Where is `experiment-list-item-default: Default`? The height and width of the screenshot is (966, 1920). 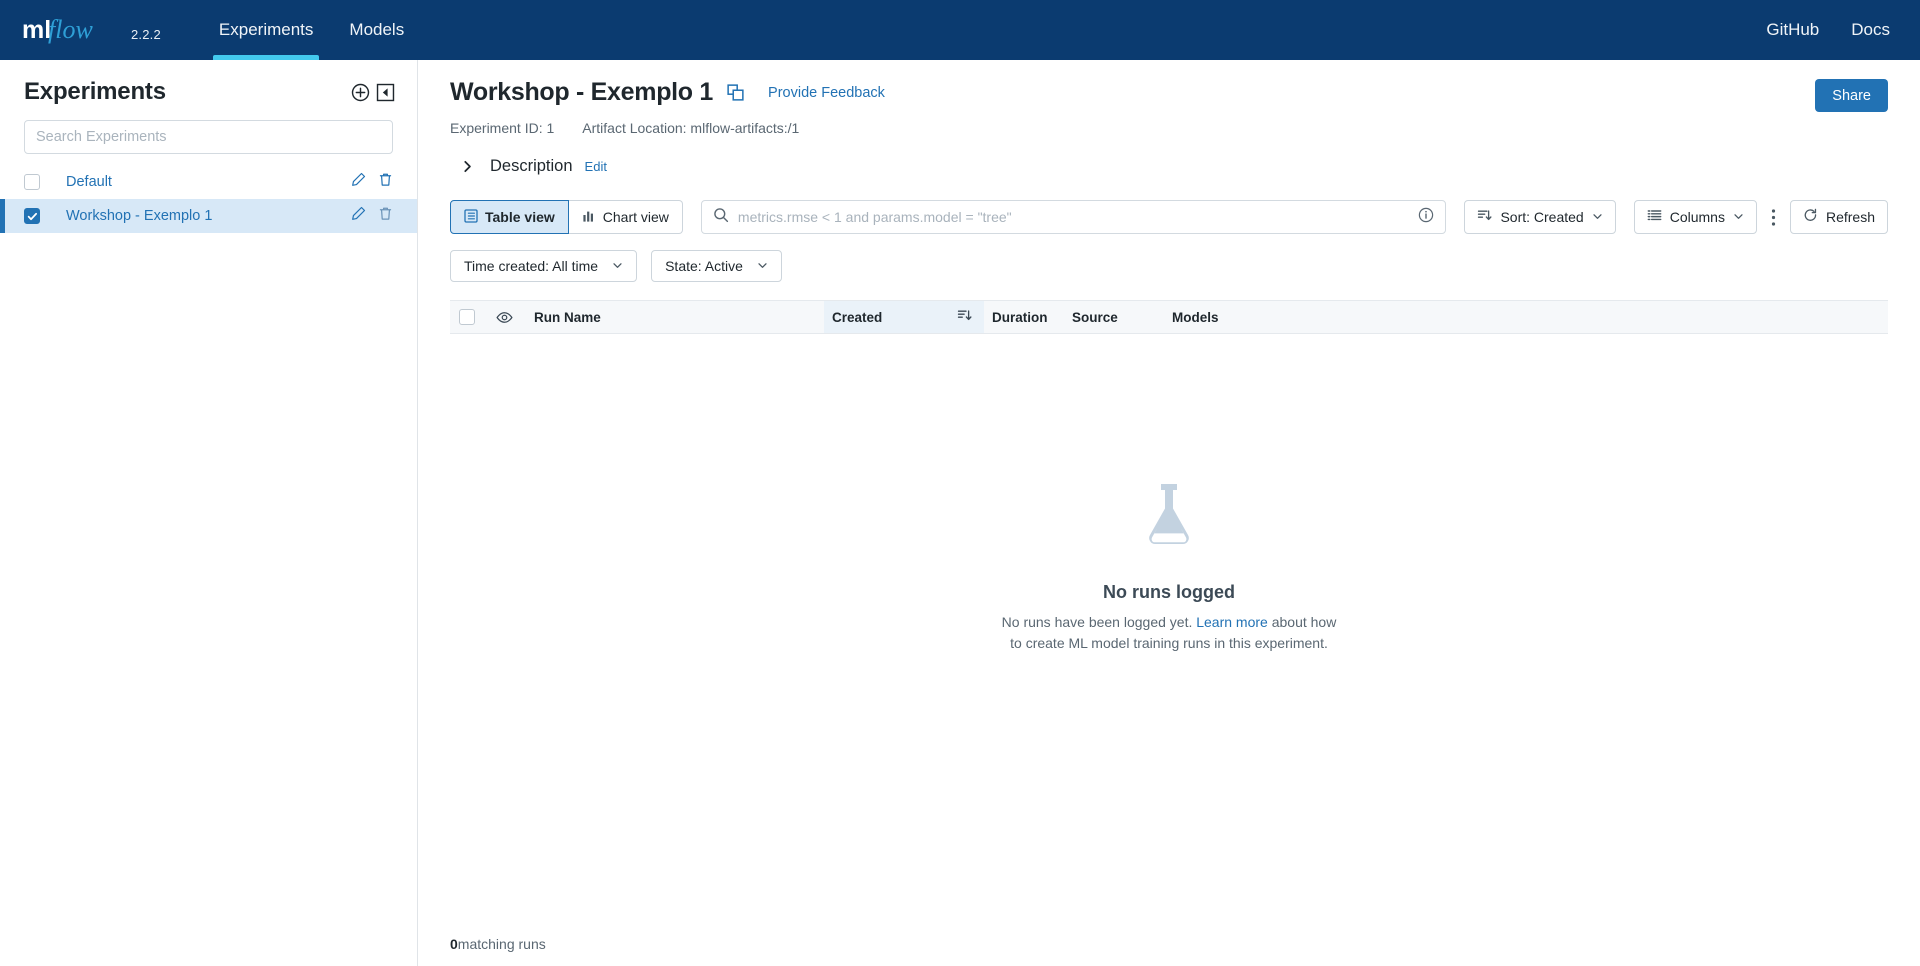
experiment-list-item-default: Default is located at coordinates (208, 182).